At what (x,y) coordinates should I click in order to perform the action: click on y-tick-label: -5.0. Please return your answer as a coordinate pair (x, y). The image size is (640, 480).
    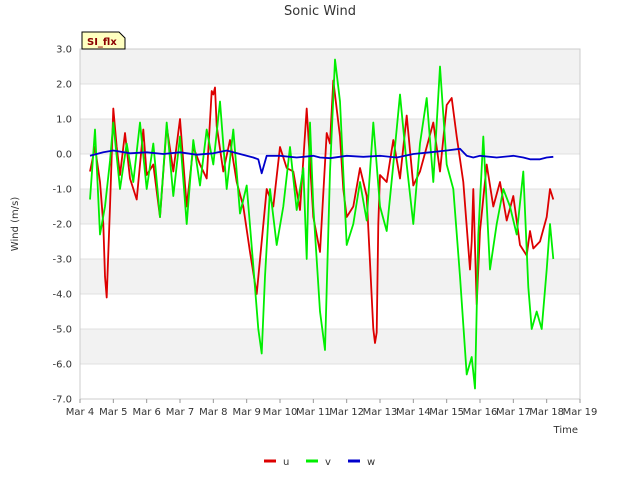
    Looking at the image, I should click on (62, 330).